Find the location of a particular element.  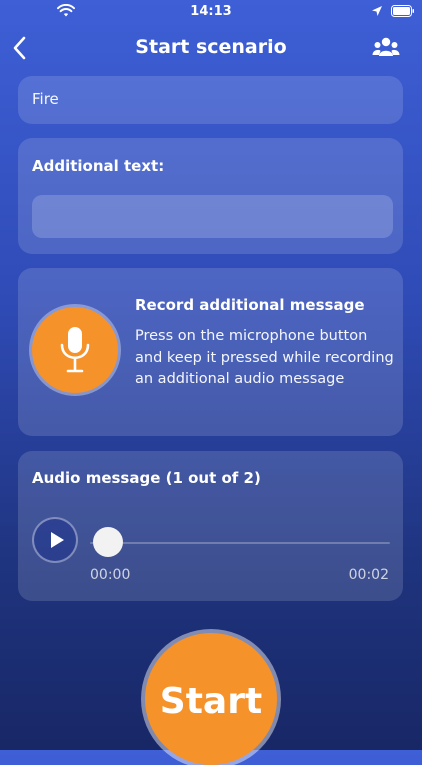

scenario-value: Fire is located at coordinates (45, 99).